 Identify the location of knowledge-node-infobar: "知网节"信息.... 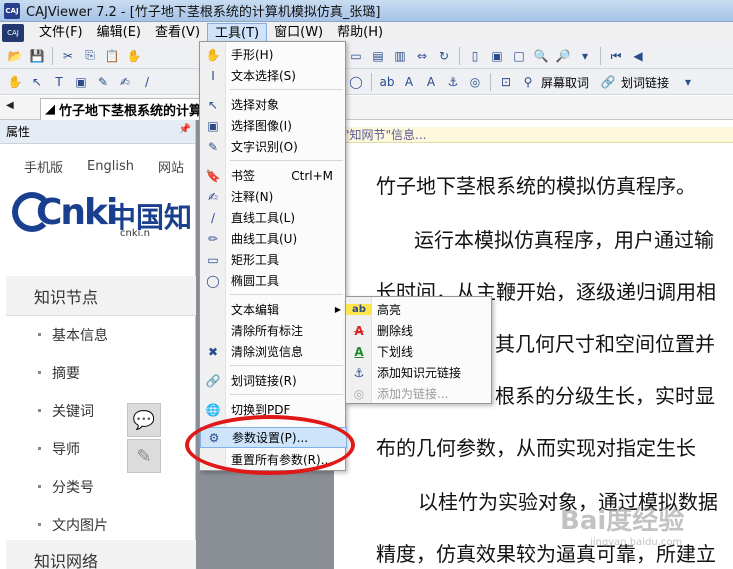
(533, 135).